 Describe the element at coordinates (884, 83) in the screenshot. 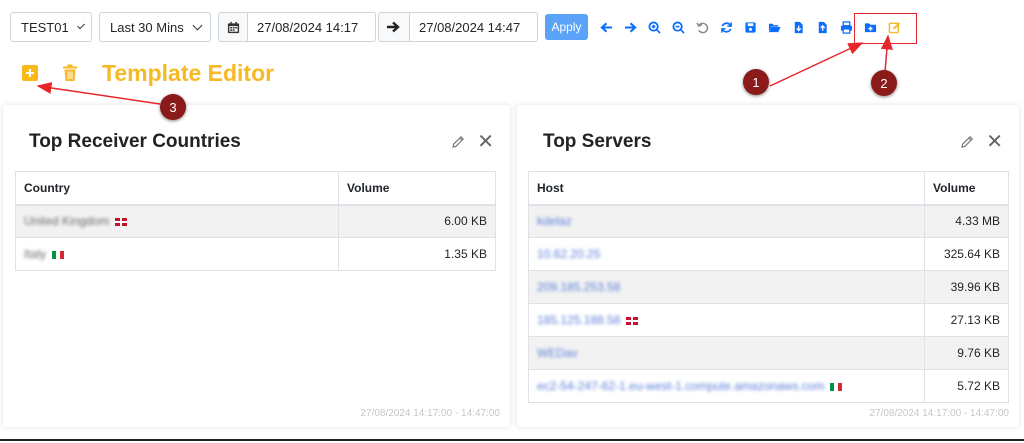

I see `annotation-badge: 2` at that location.